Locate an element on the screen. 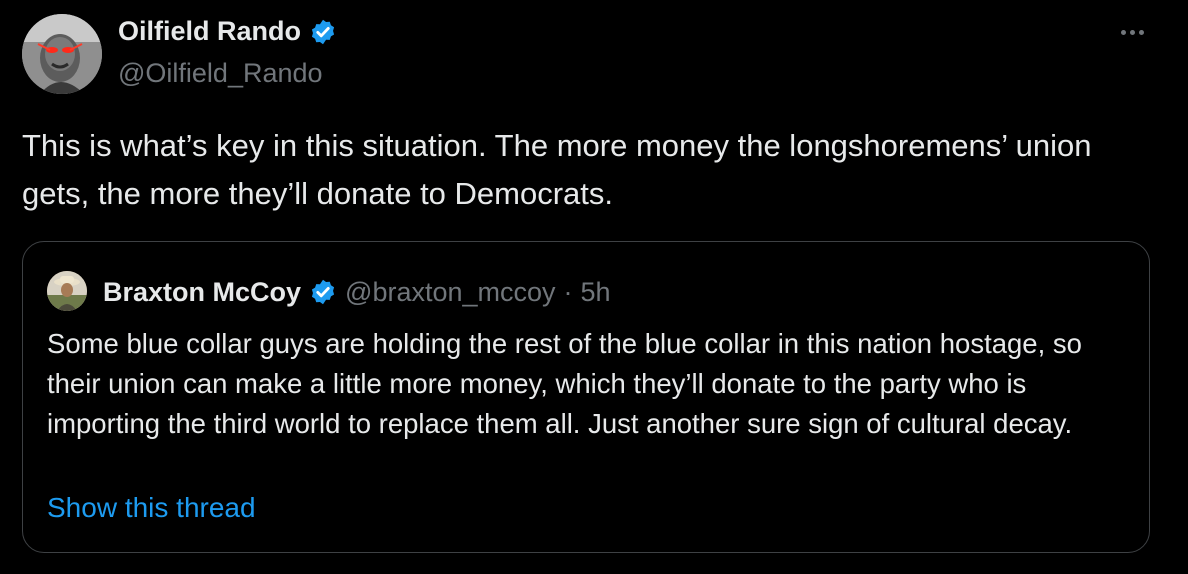 The height and width of the screenshot is (574, 1188). author-name: Oilfield Rando is located at coordinates (209, 31).